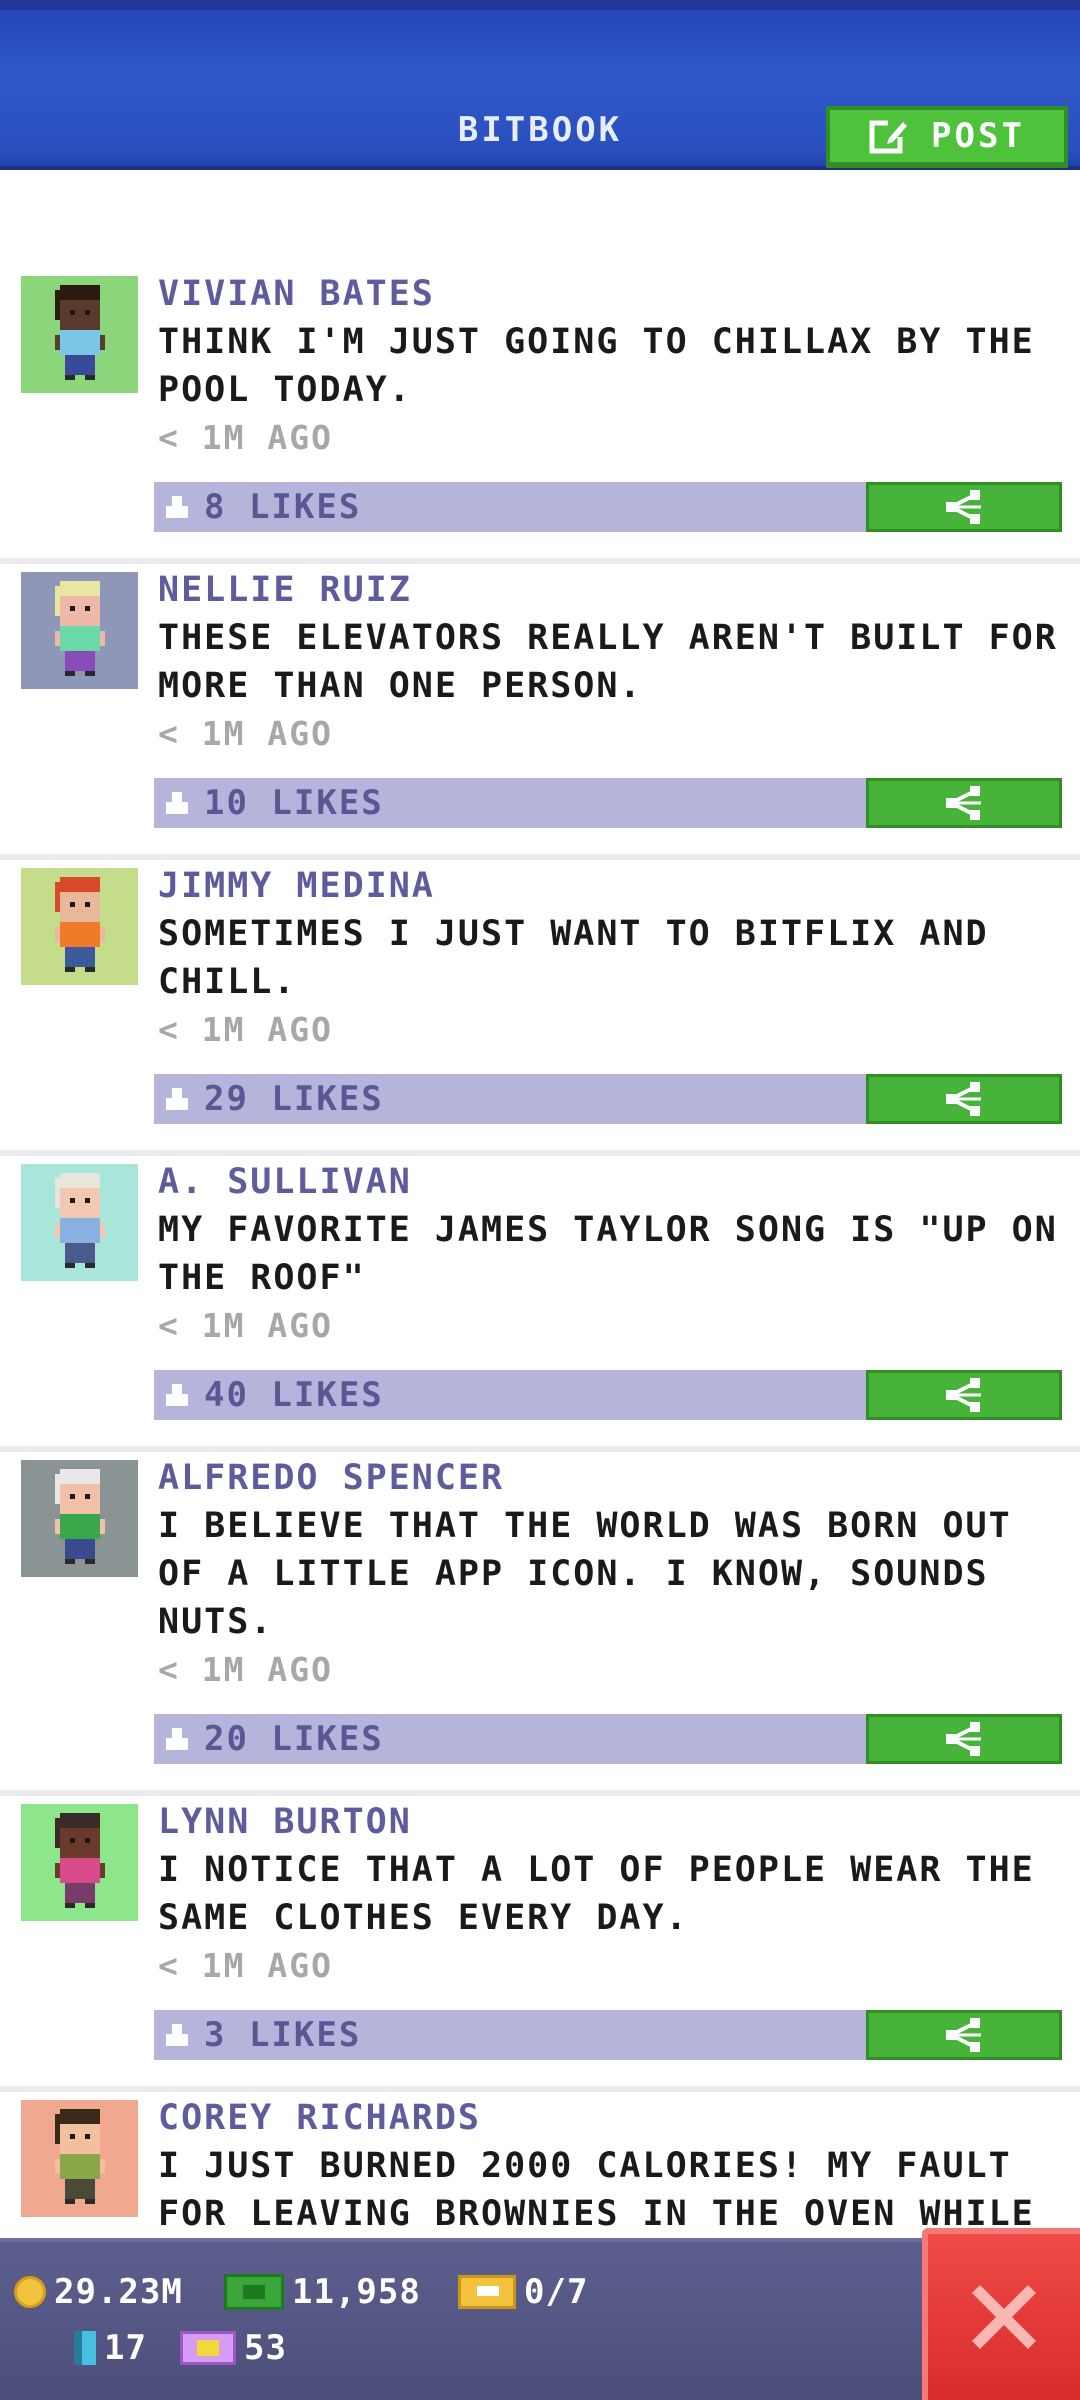  I want to click on batteries-stat: 17, so click(110, 2348).